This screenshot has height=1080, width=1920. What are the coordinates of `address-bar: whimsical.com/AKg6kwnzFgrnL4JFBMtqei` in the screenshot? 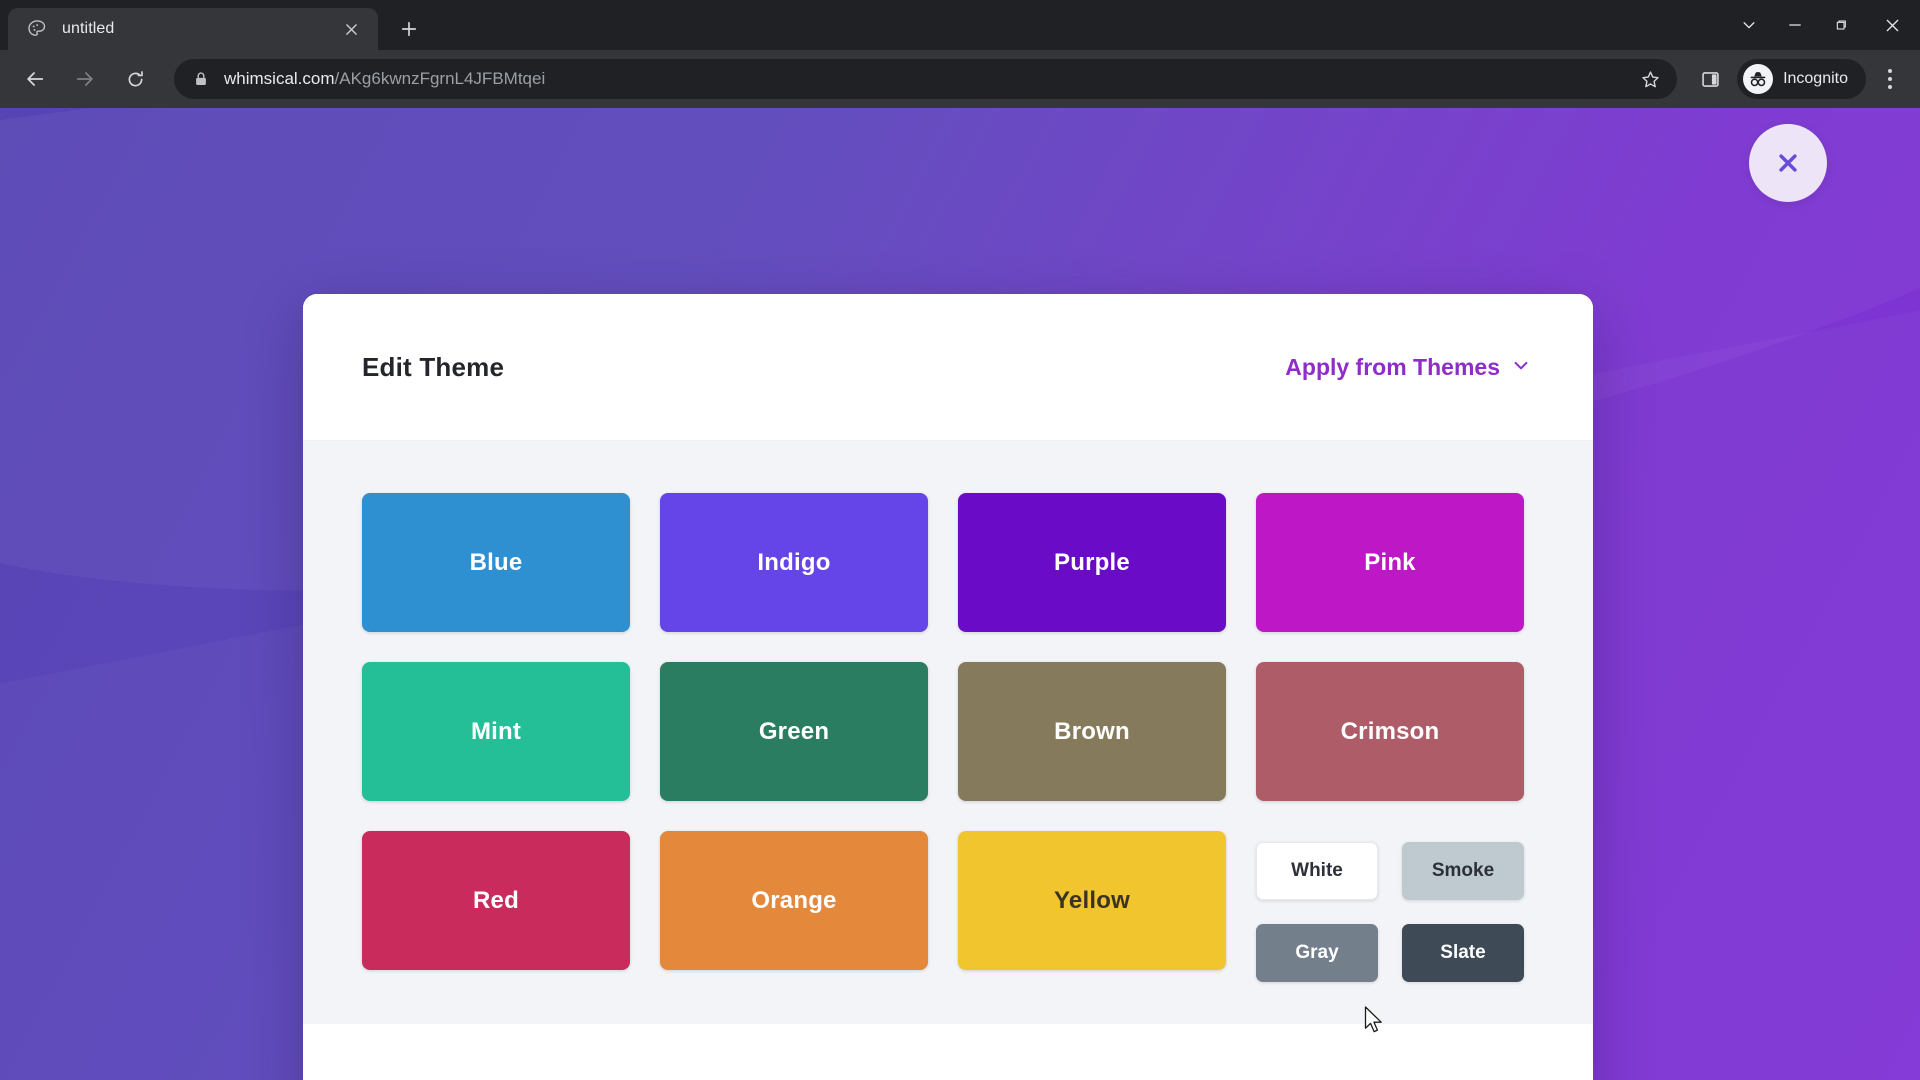 It's located at (926, 79).